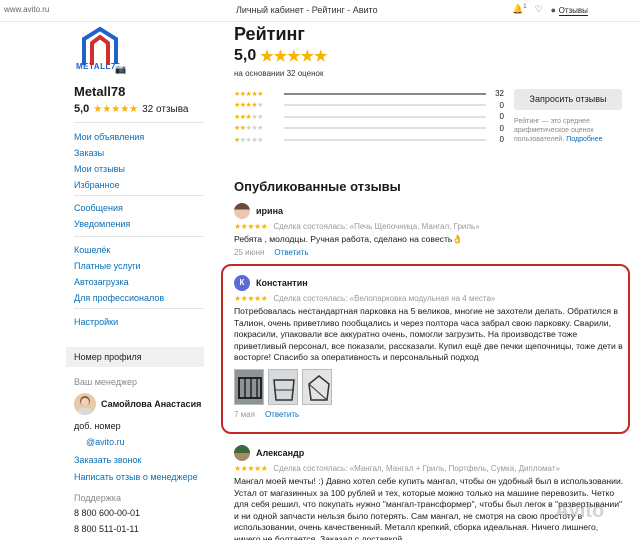  What do you see at coordinates (135, 357) in the screenshot?
I see `profile-number-button: Номер профиля` at bounding box center [135, 357].